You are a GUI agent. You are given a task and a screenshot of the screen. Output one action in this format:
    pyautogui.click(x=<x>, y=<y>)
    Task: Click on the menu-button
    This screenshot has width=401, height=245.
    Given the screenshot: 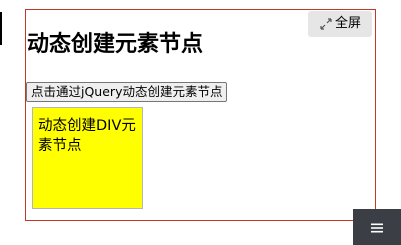 What is the action you would take?
    pyautogui.click(x=377, y=227)
    